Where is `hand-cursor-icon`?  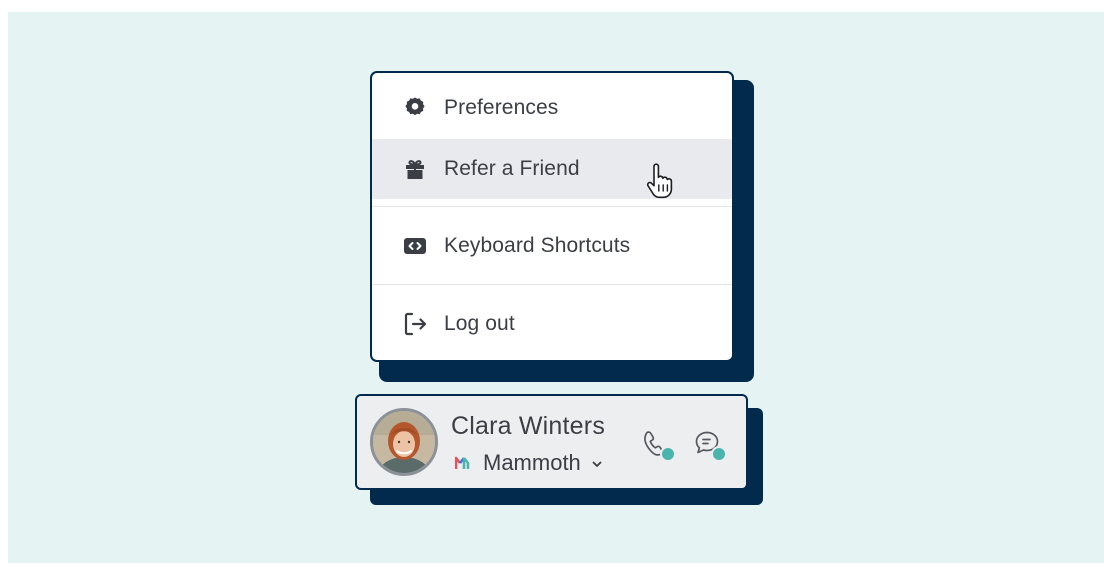
hand-cursor-icon is located at coordinates (660, 181).